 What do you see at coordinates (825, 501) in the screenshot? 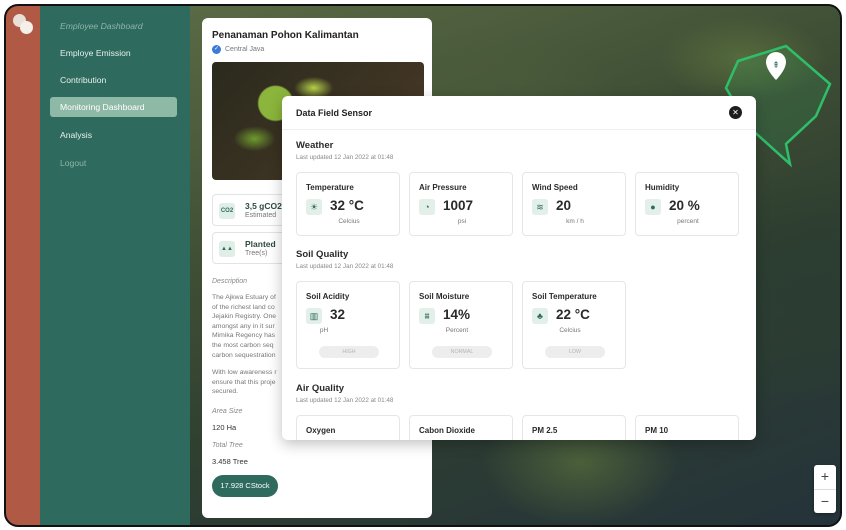
I see `zoom-out-button: −` at bounding box center [825, 501].